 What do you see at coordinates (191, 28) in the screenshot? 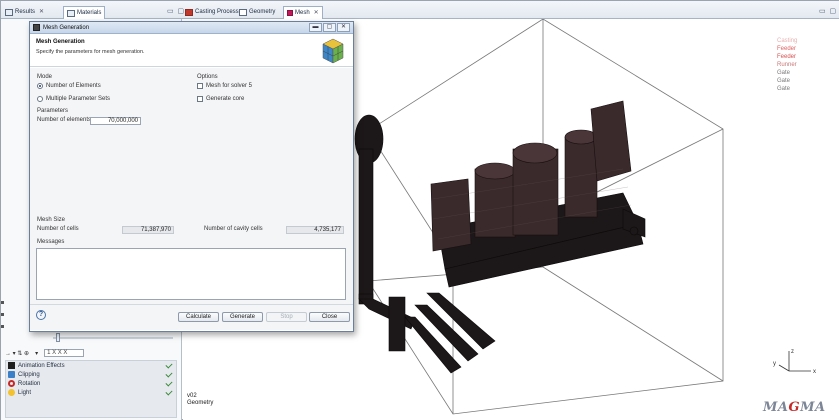
I see `dialog-title-bar: Mesh Generation ▬ ▢ ✕` at bounding box center [191, 28].